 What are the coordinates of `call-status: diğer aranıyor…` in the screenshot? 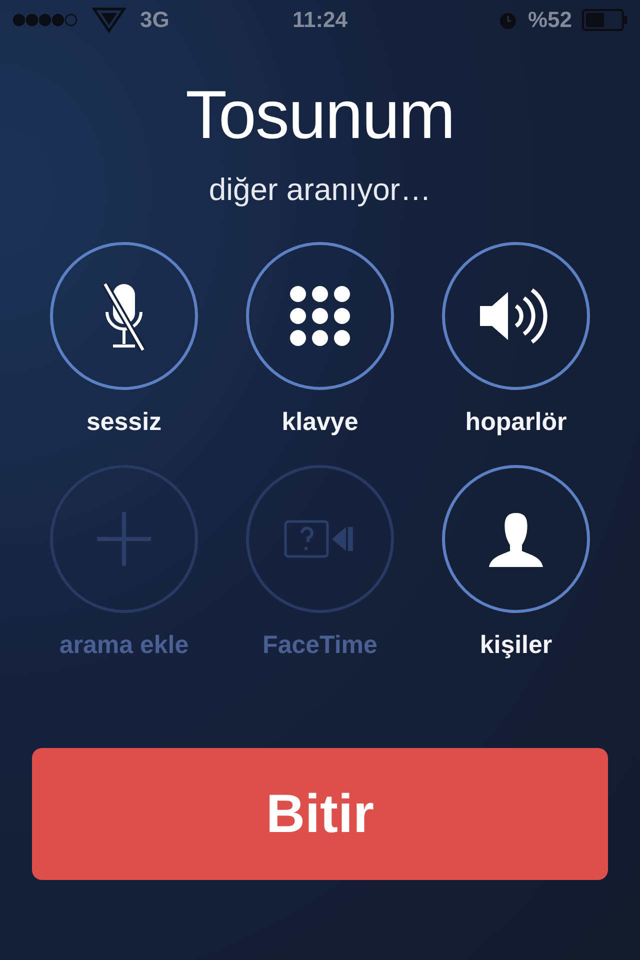 It's located at (320, 190).